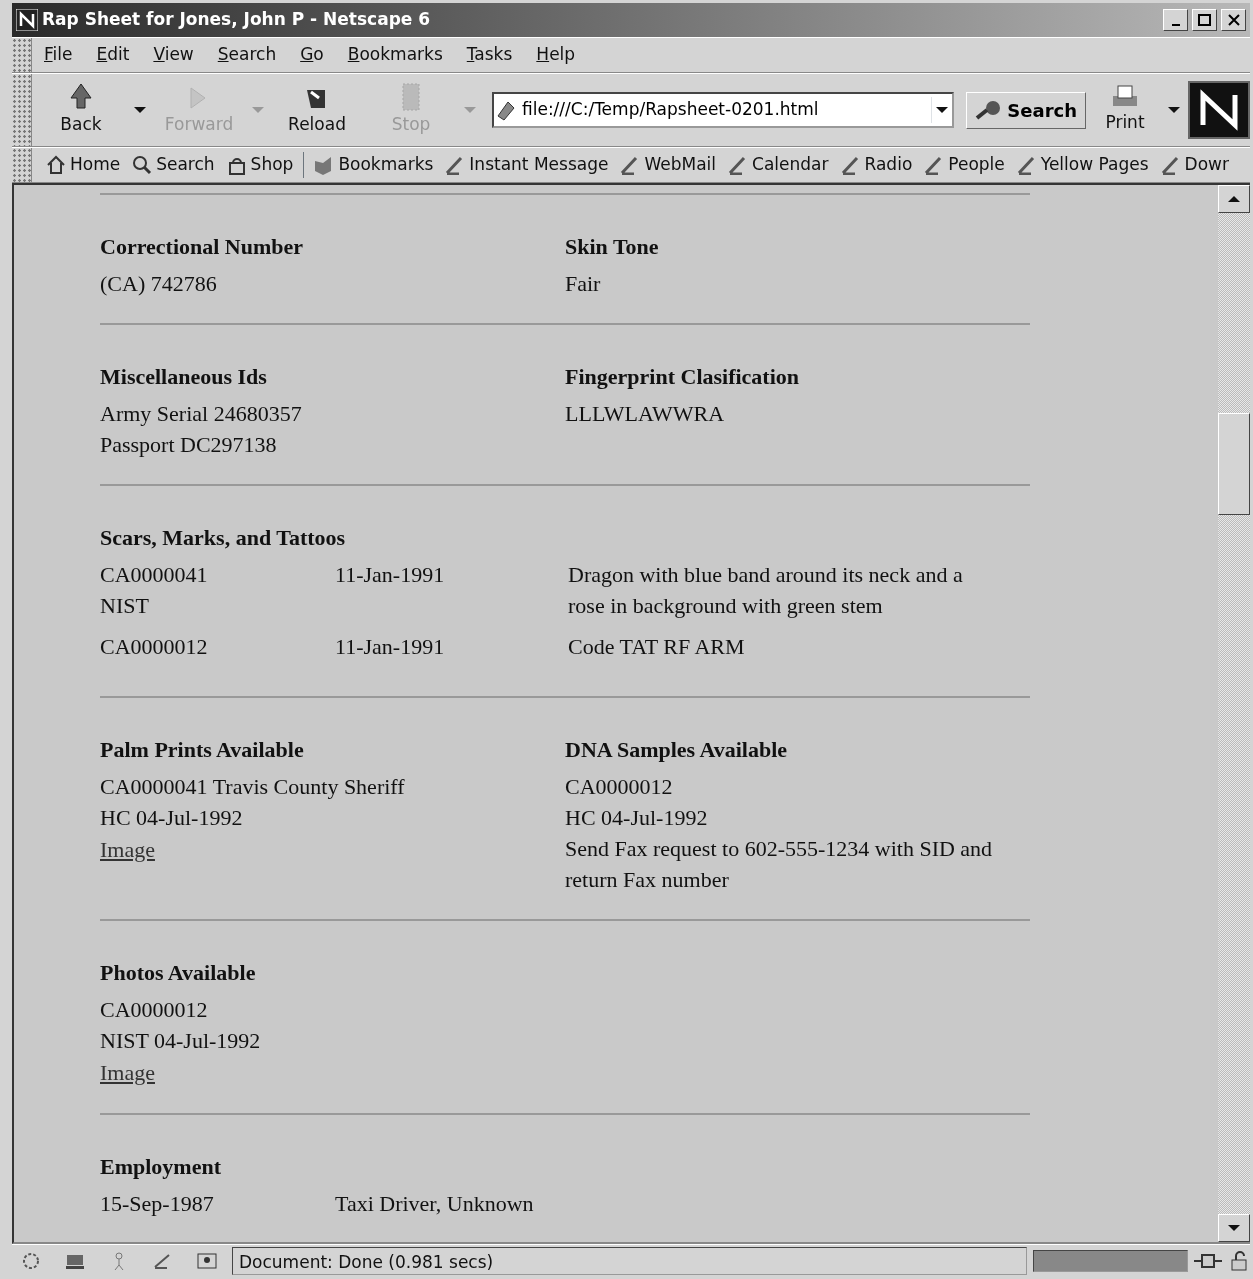  I want to click on field-heading: Palm Prints Available, so click(202, 750).